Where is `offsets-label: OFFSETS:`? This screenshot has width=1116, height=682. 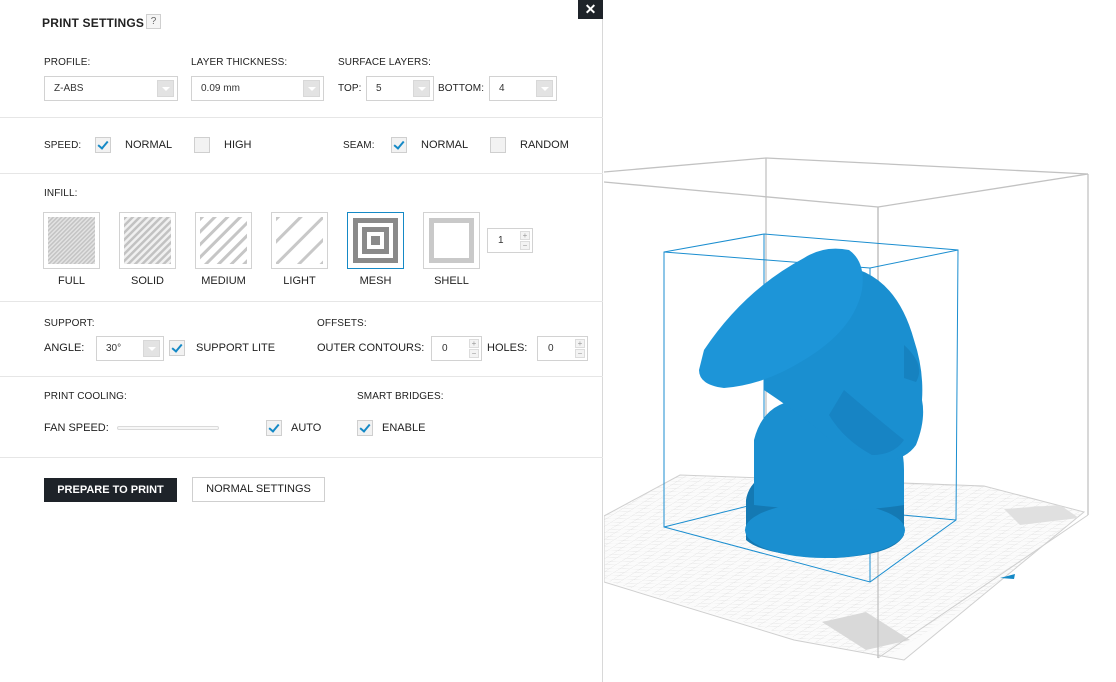
offsets-label: OFFSETS: is located at coordinates (342, 323).